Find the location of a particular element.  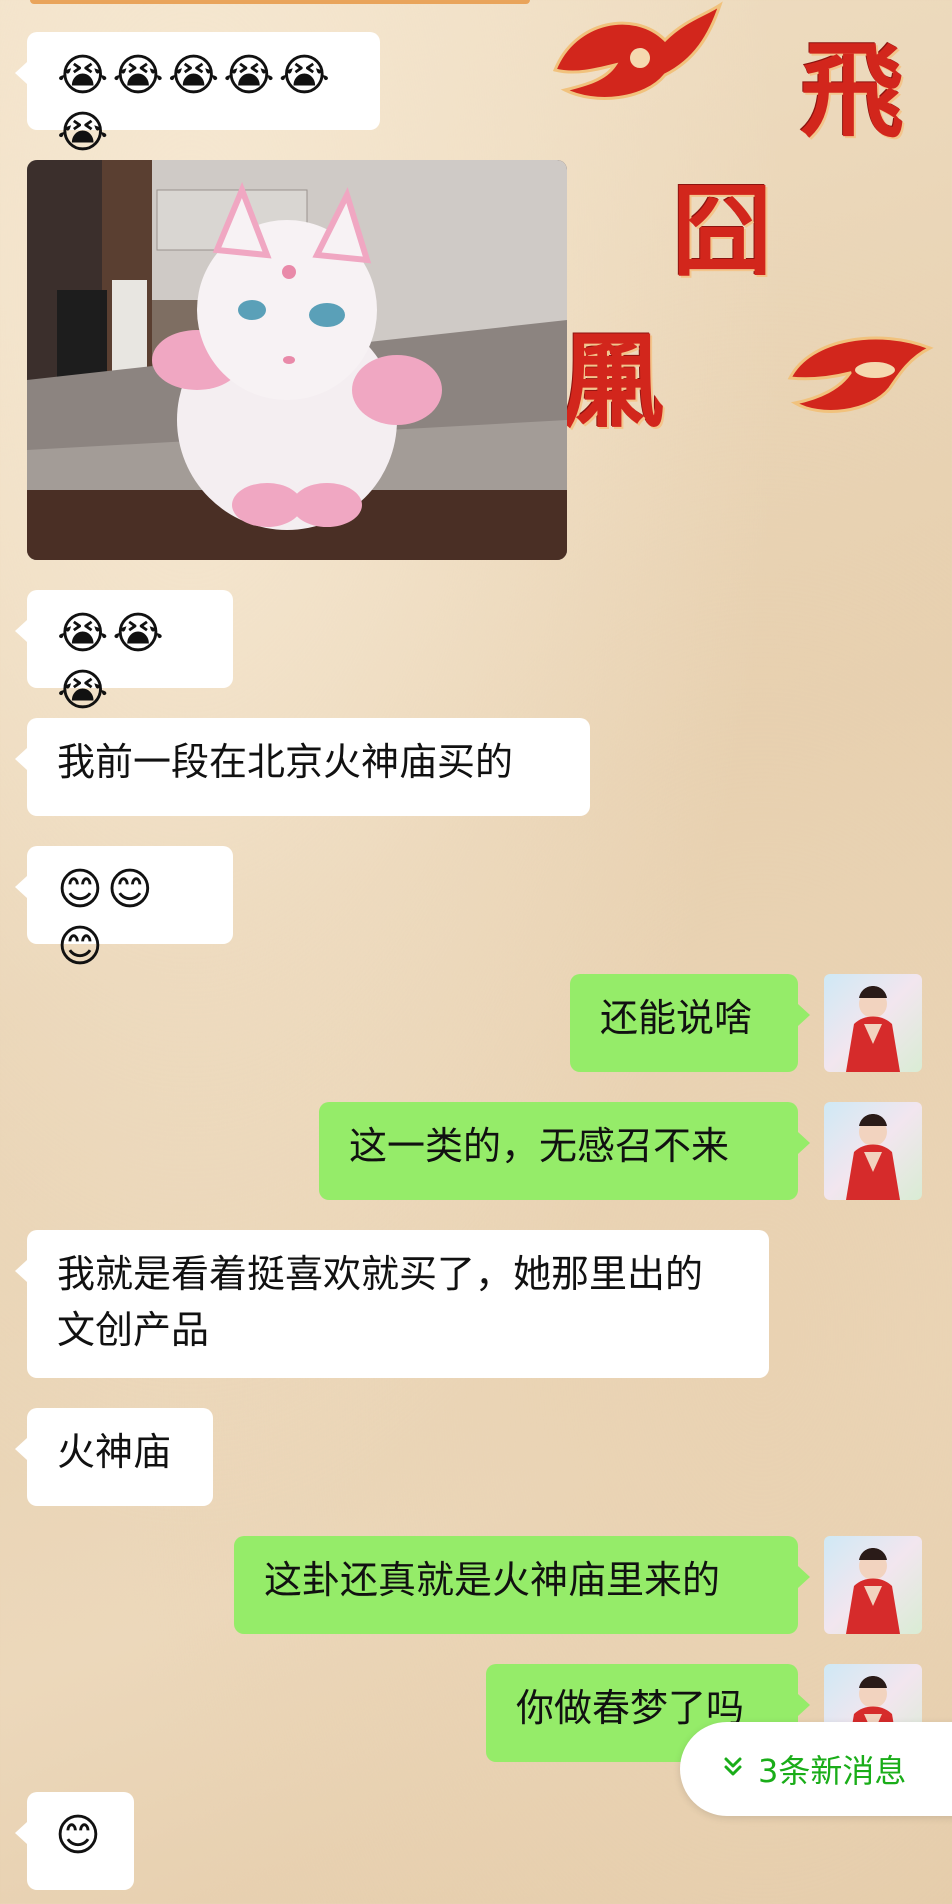

message-text: 这卦还真就是火神庙里来的 is located at coordinates (492, 1580).